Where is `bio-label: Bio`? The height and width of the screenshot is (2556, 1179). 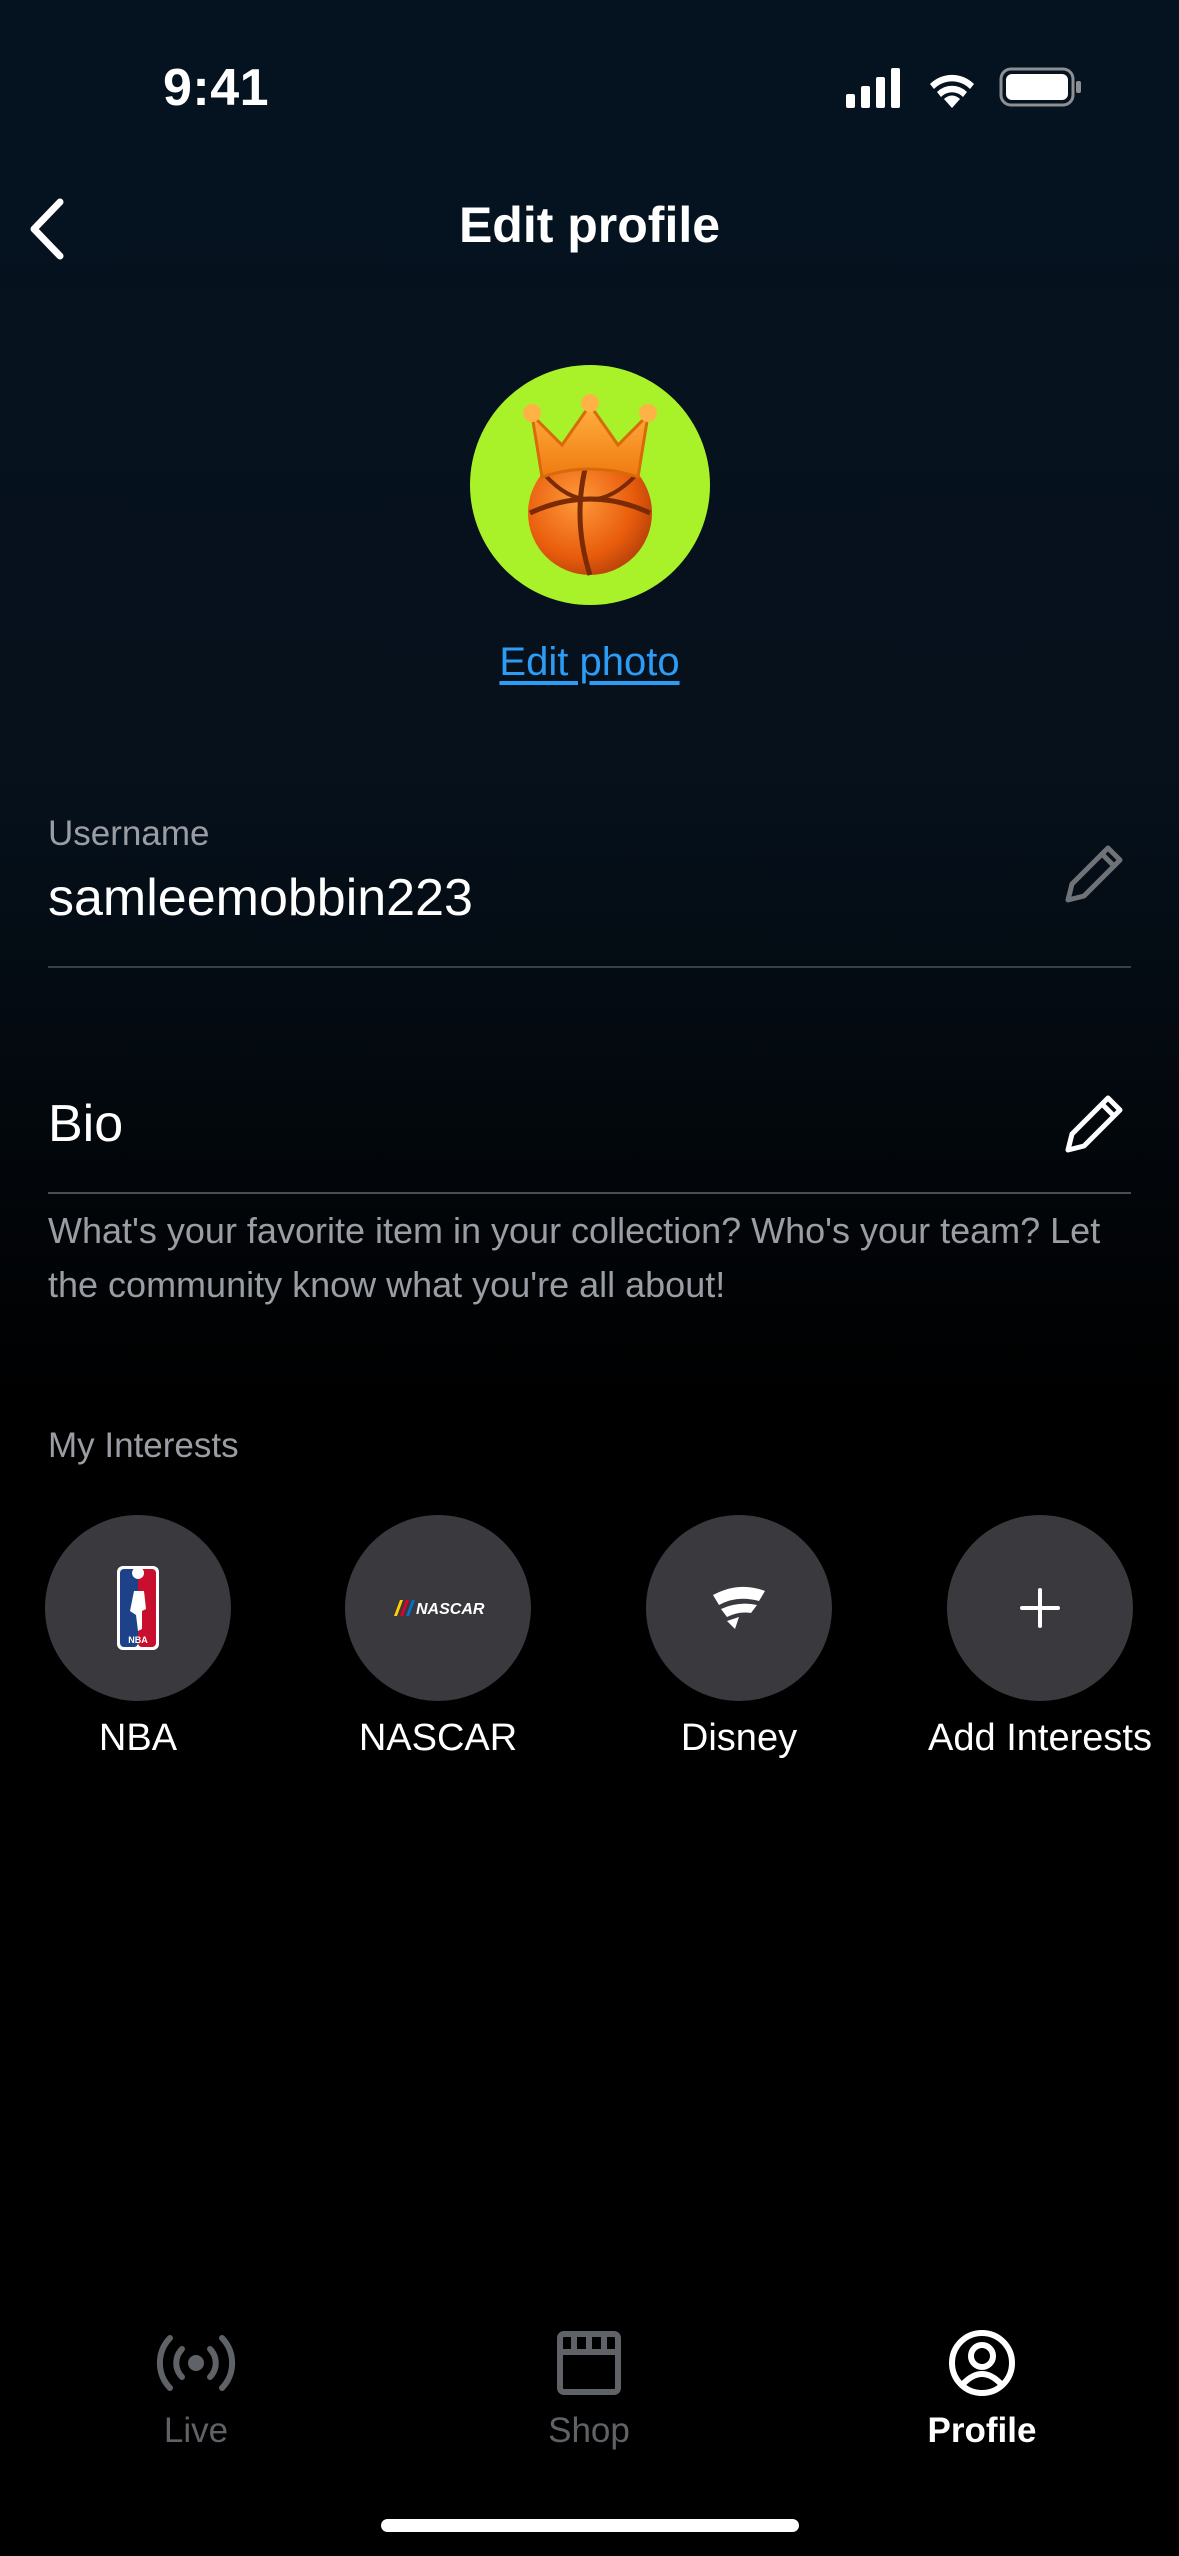 bio-label: Bio is located at coordinates (86, 1124).